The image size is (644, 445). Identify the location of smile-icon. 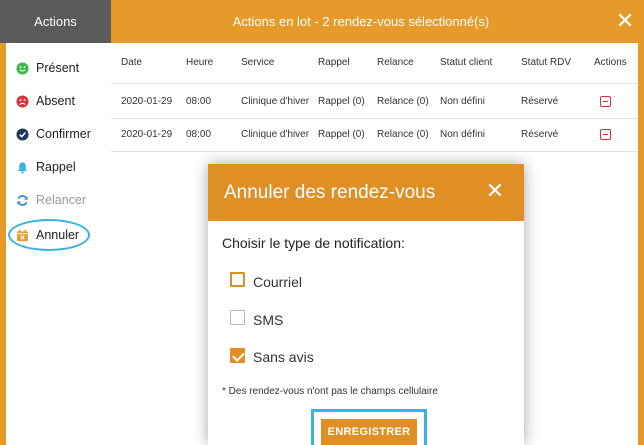
(22, 68).